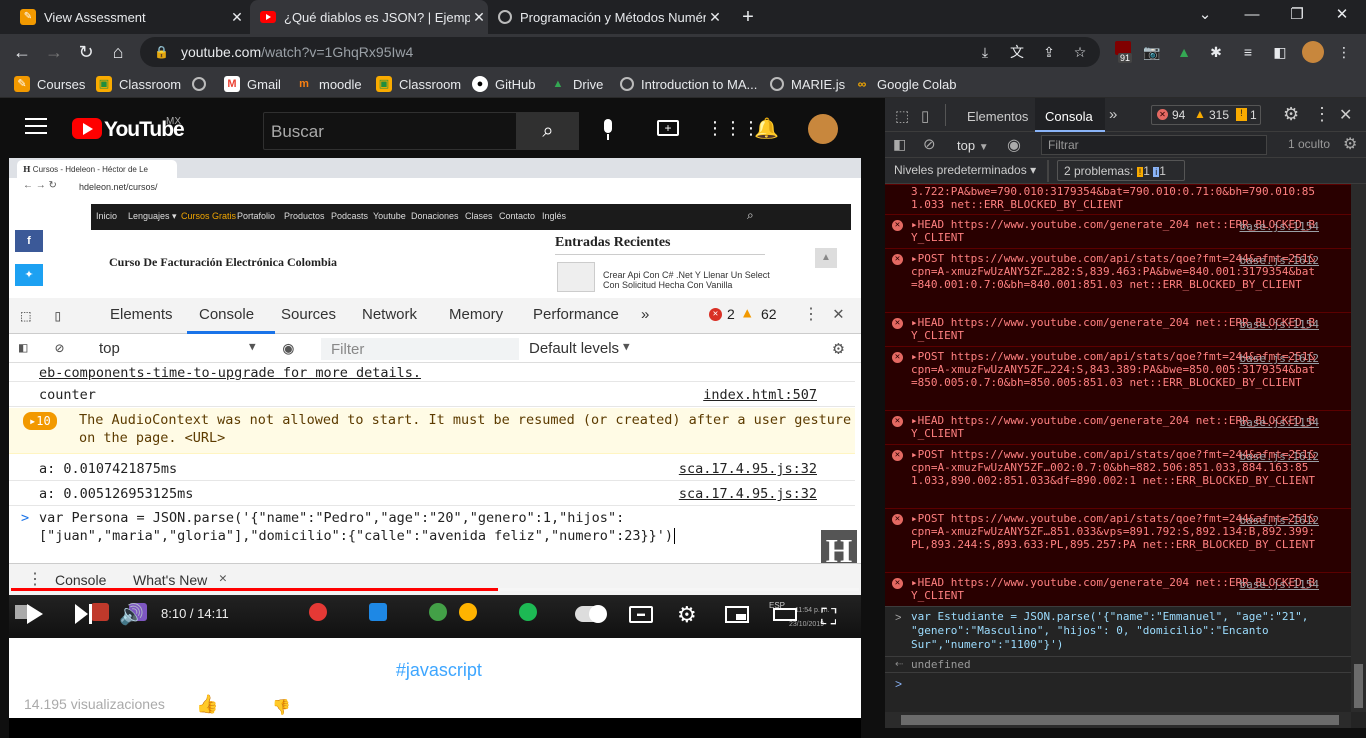  Describe the element at coordinates (36, 127) in the screenshot. I see `hamburger-menu-icon` at that location.